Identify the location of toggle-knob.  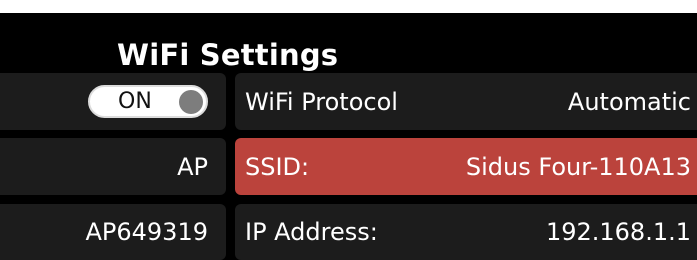
(191, 102).